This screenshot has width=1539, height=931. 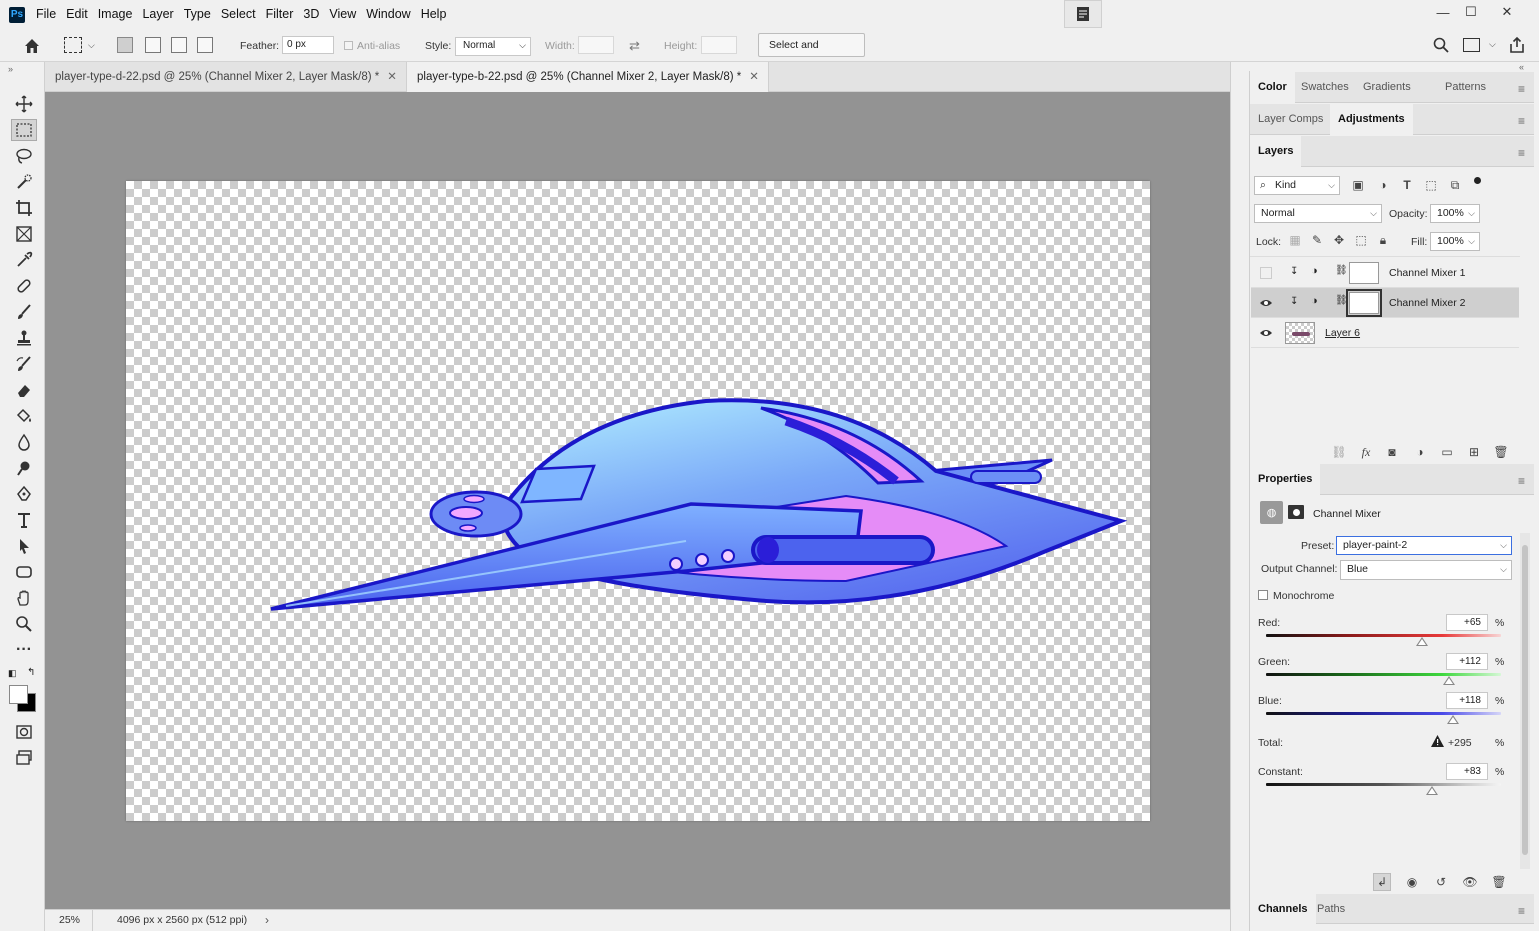 I want to click on constant-slider-track, so click(x=1383, y=784).